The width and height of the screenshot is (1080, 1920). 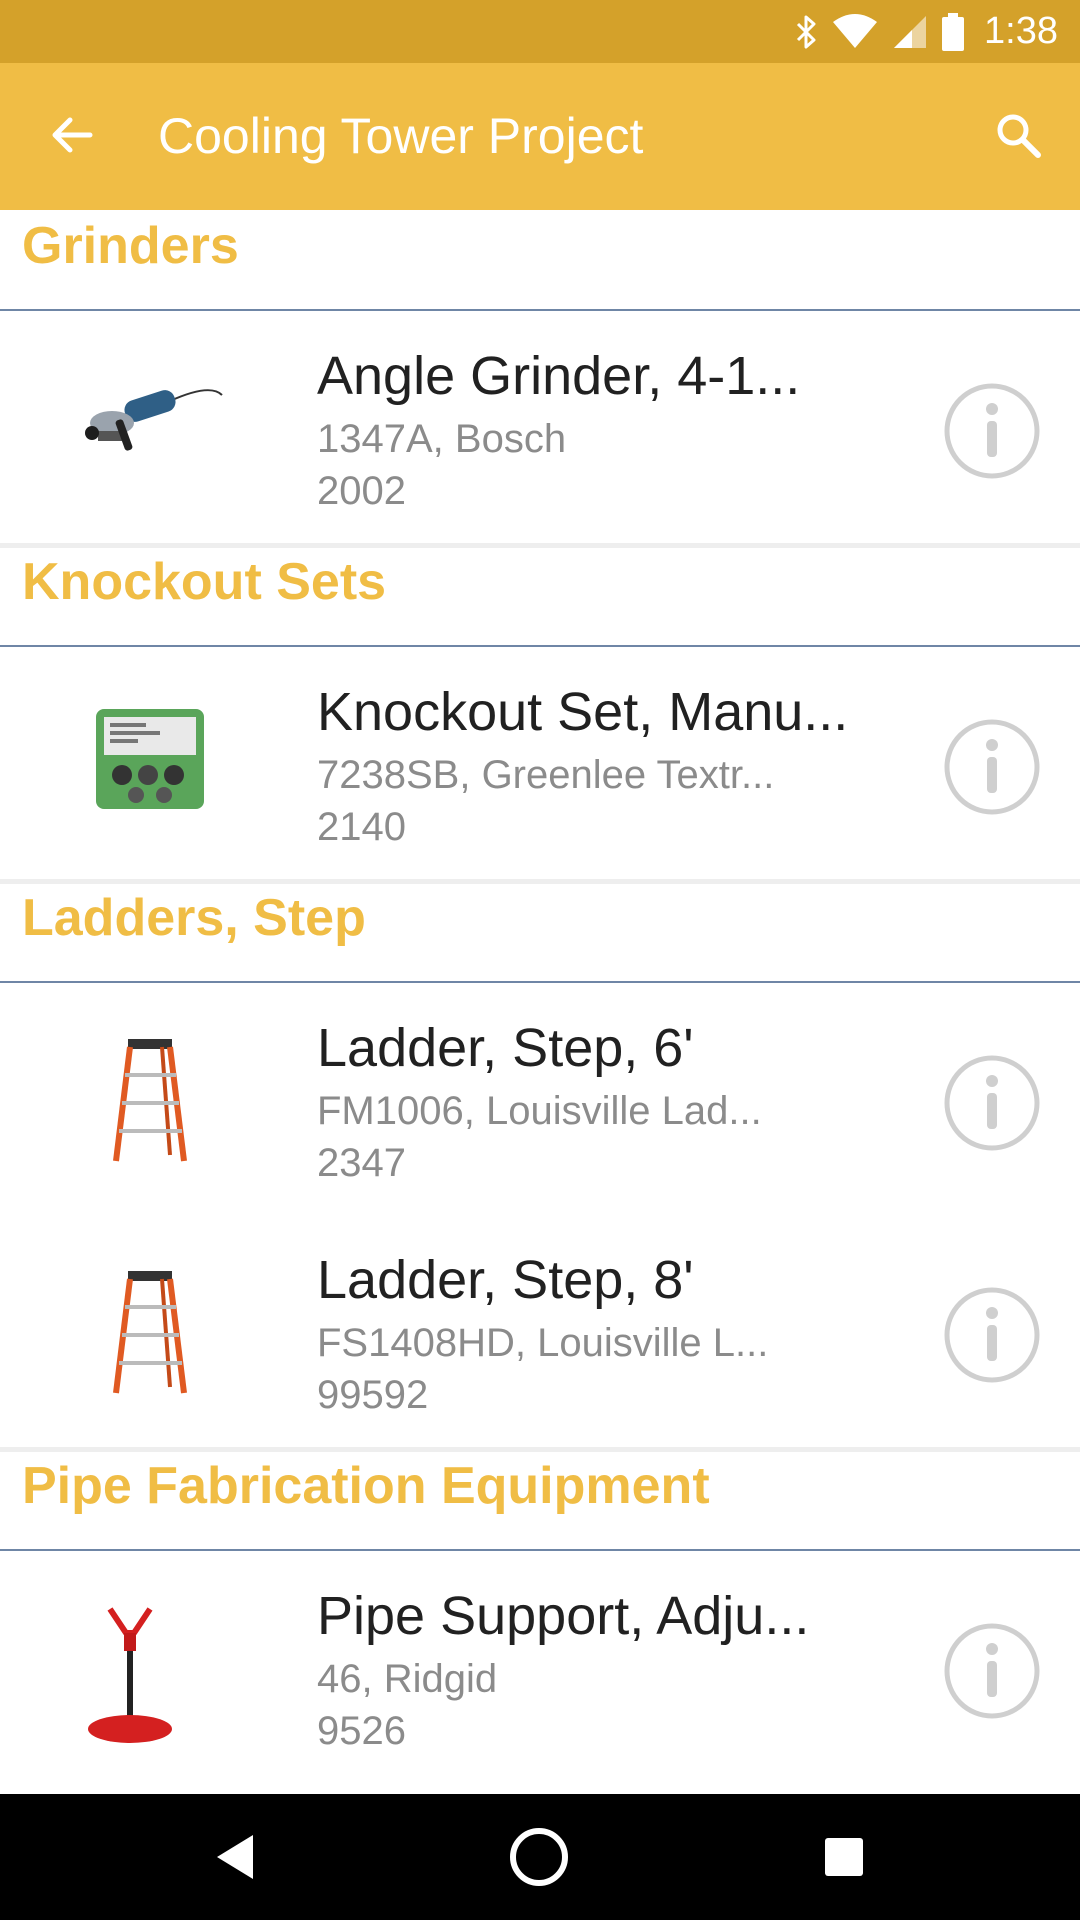 I want to click on nav-back-button, so click(x=235, y=1857).